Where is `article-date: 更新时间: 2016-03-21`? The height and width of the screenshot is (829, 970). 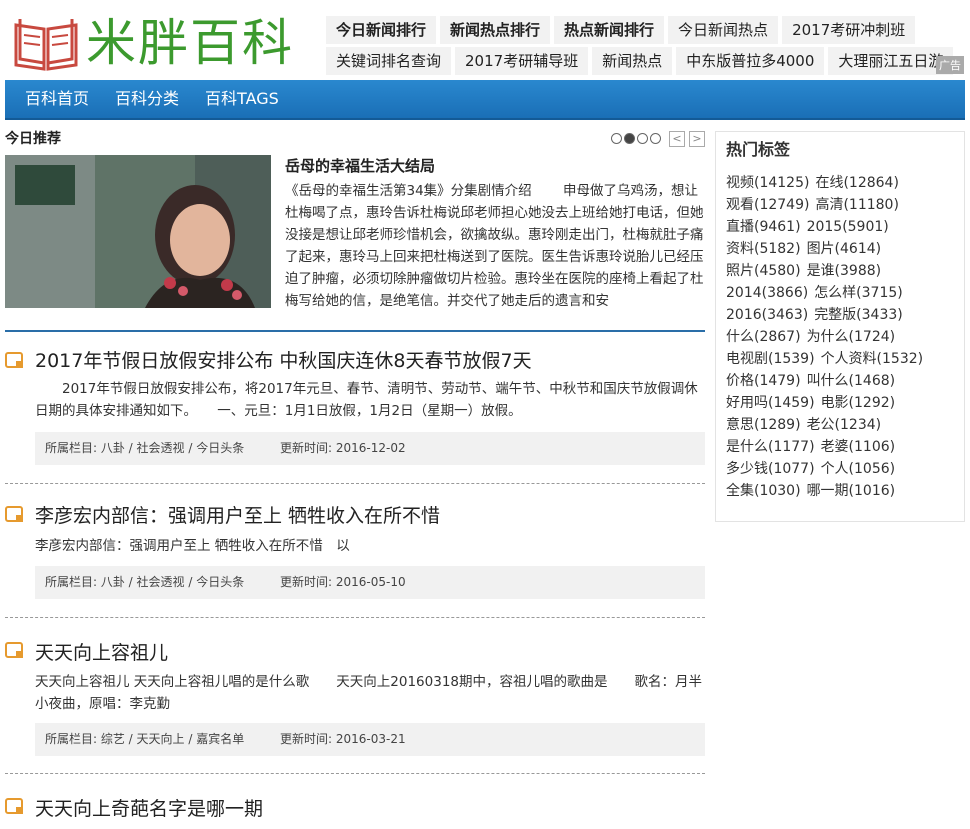
article-date: 更新时间: 2016-03-21 is located at coordinates (343, 739).